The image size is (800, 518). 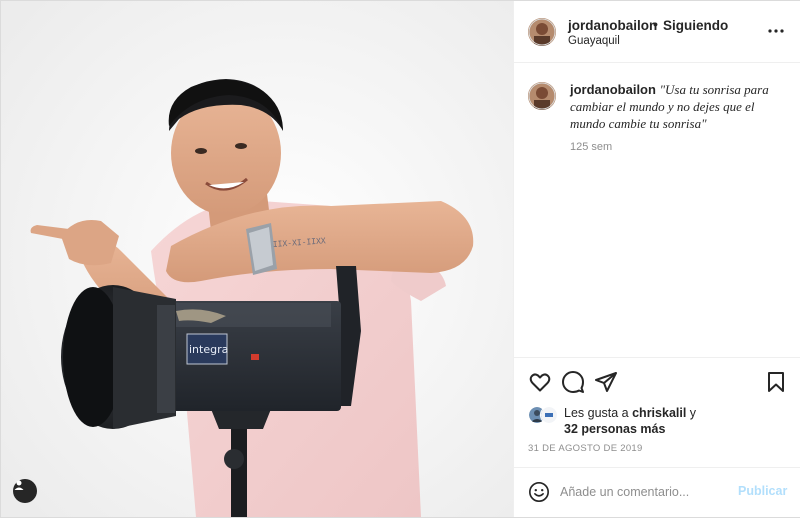 I want to click on caption-username: jordanobailon, so click(x=613, y=89).